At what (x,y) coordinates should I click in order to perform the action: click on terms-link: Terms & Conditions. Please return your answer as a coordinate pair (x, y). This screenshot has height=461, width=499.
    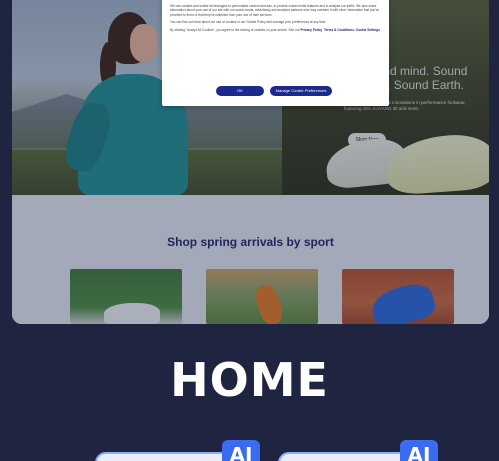
    Looking at the image, I should click on (339, 30).